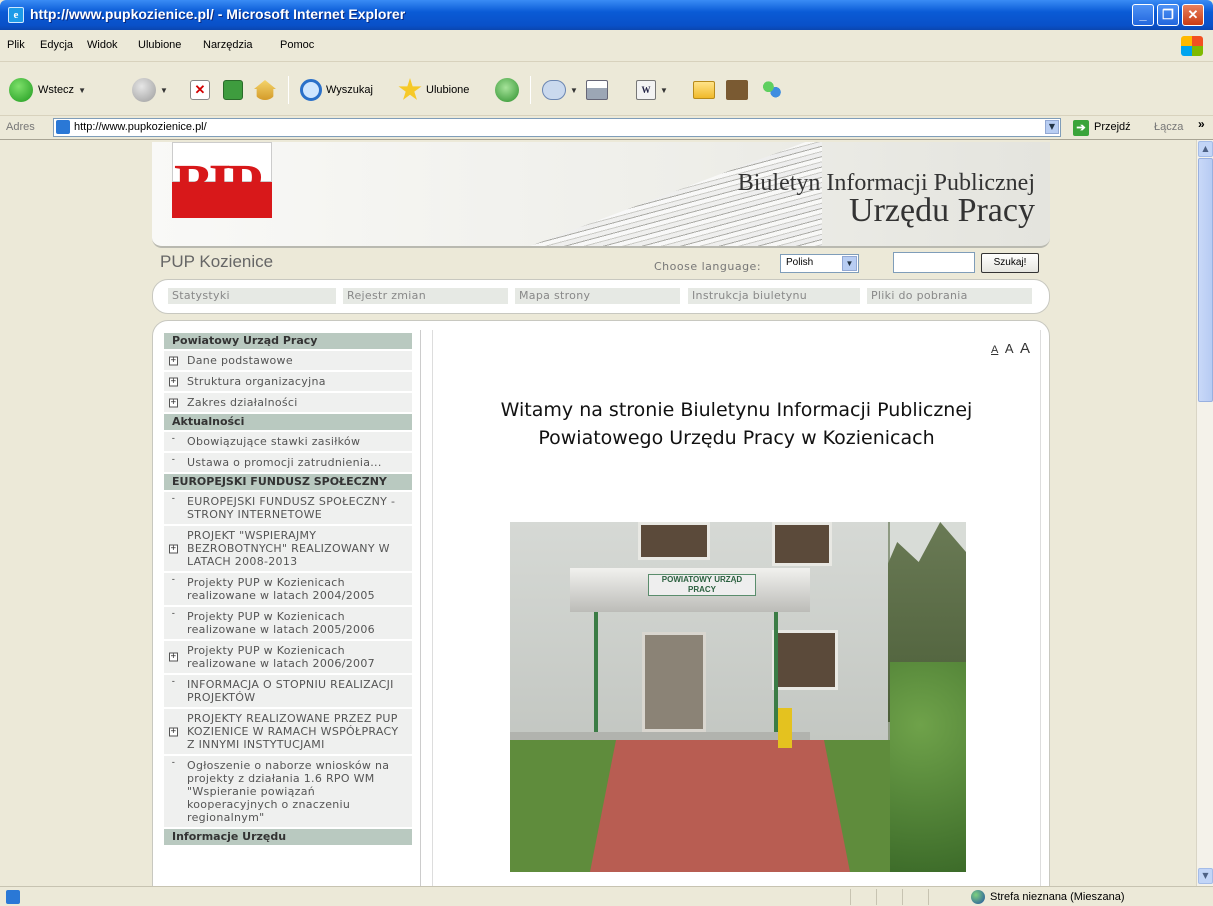 The width and height of the screenshot is (1213, 906). What do you see at coordinates (557, 127) in the screenshot?
I see `address-input: http://www.pupkozienice.pl/` at bounding box center [557, 127].